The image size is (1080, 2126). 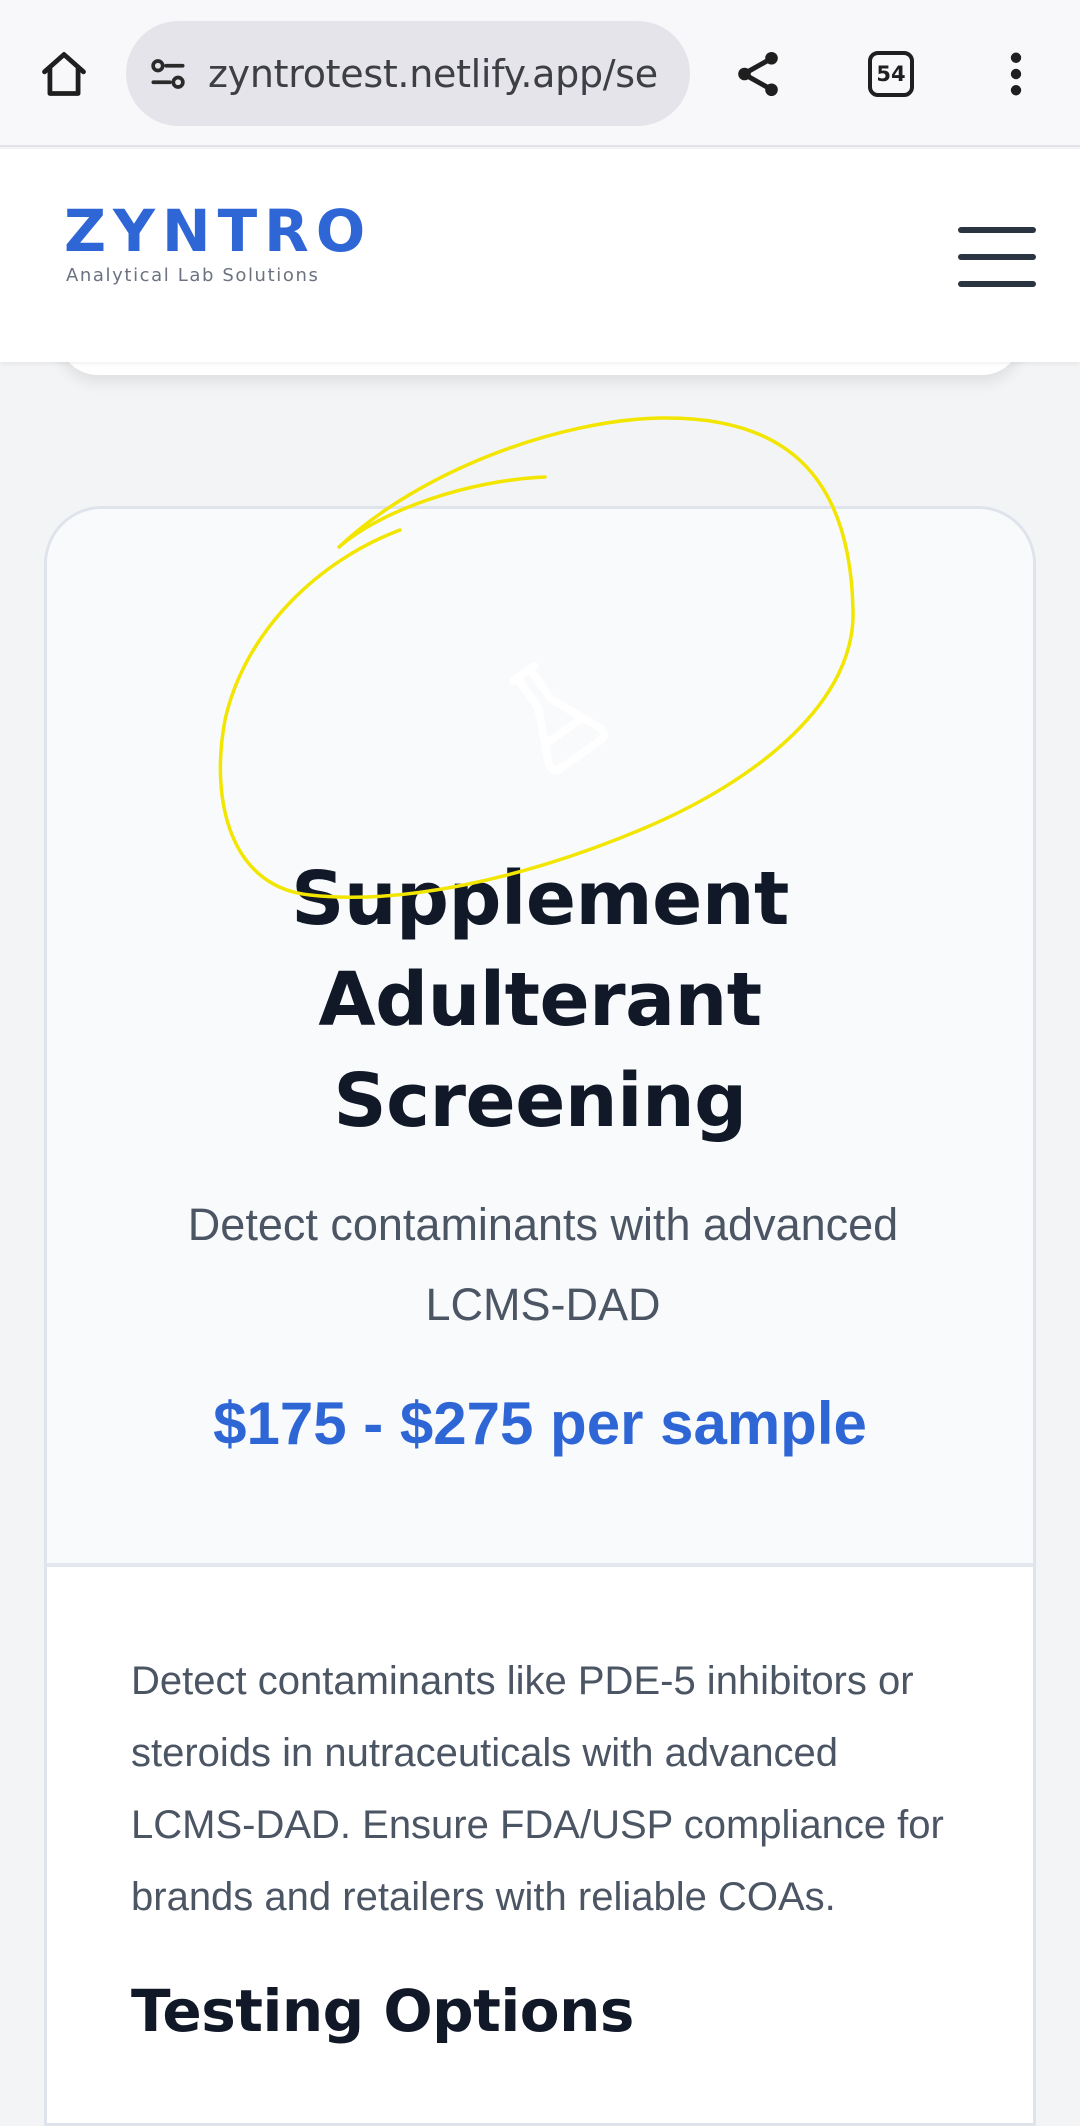 I want to click on logo-tagline: Analytical Lab Solutions, so click(x=193, y=275).